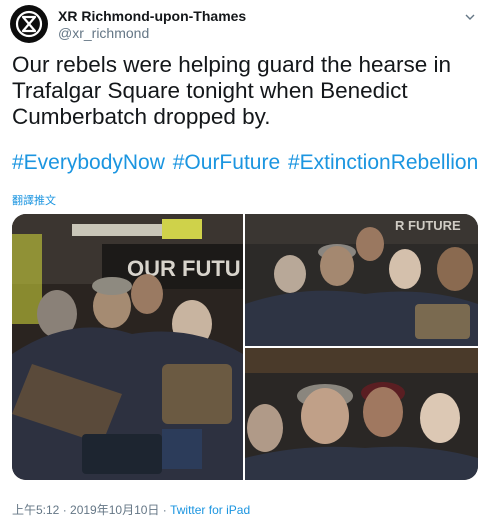 The height and width of the screenshot is (518, 480). What do you see at coordinates (152, 16) in the screenshot?
I see `author-display-name: XR Richmond-upon-Thames` at bounding box center [152, 16].